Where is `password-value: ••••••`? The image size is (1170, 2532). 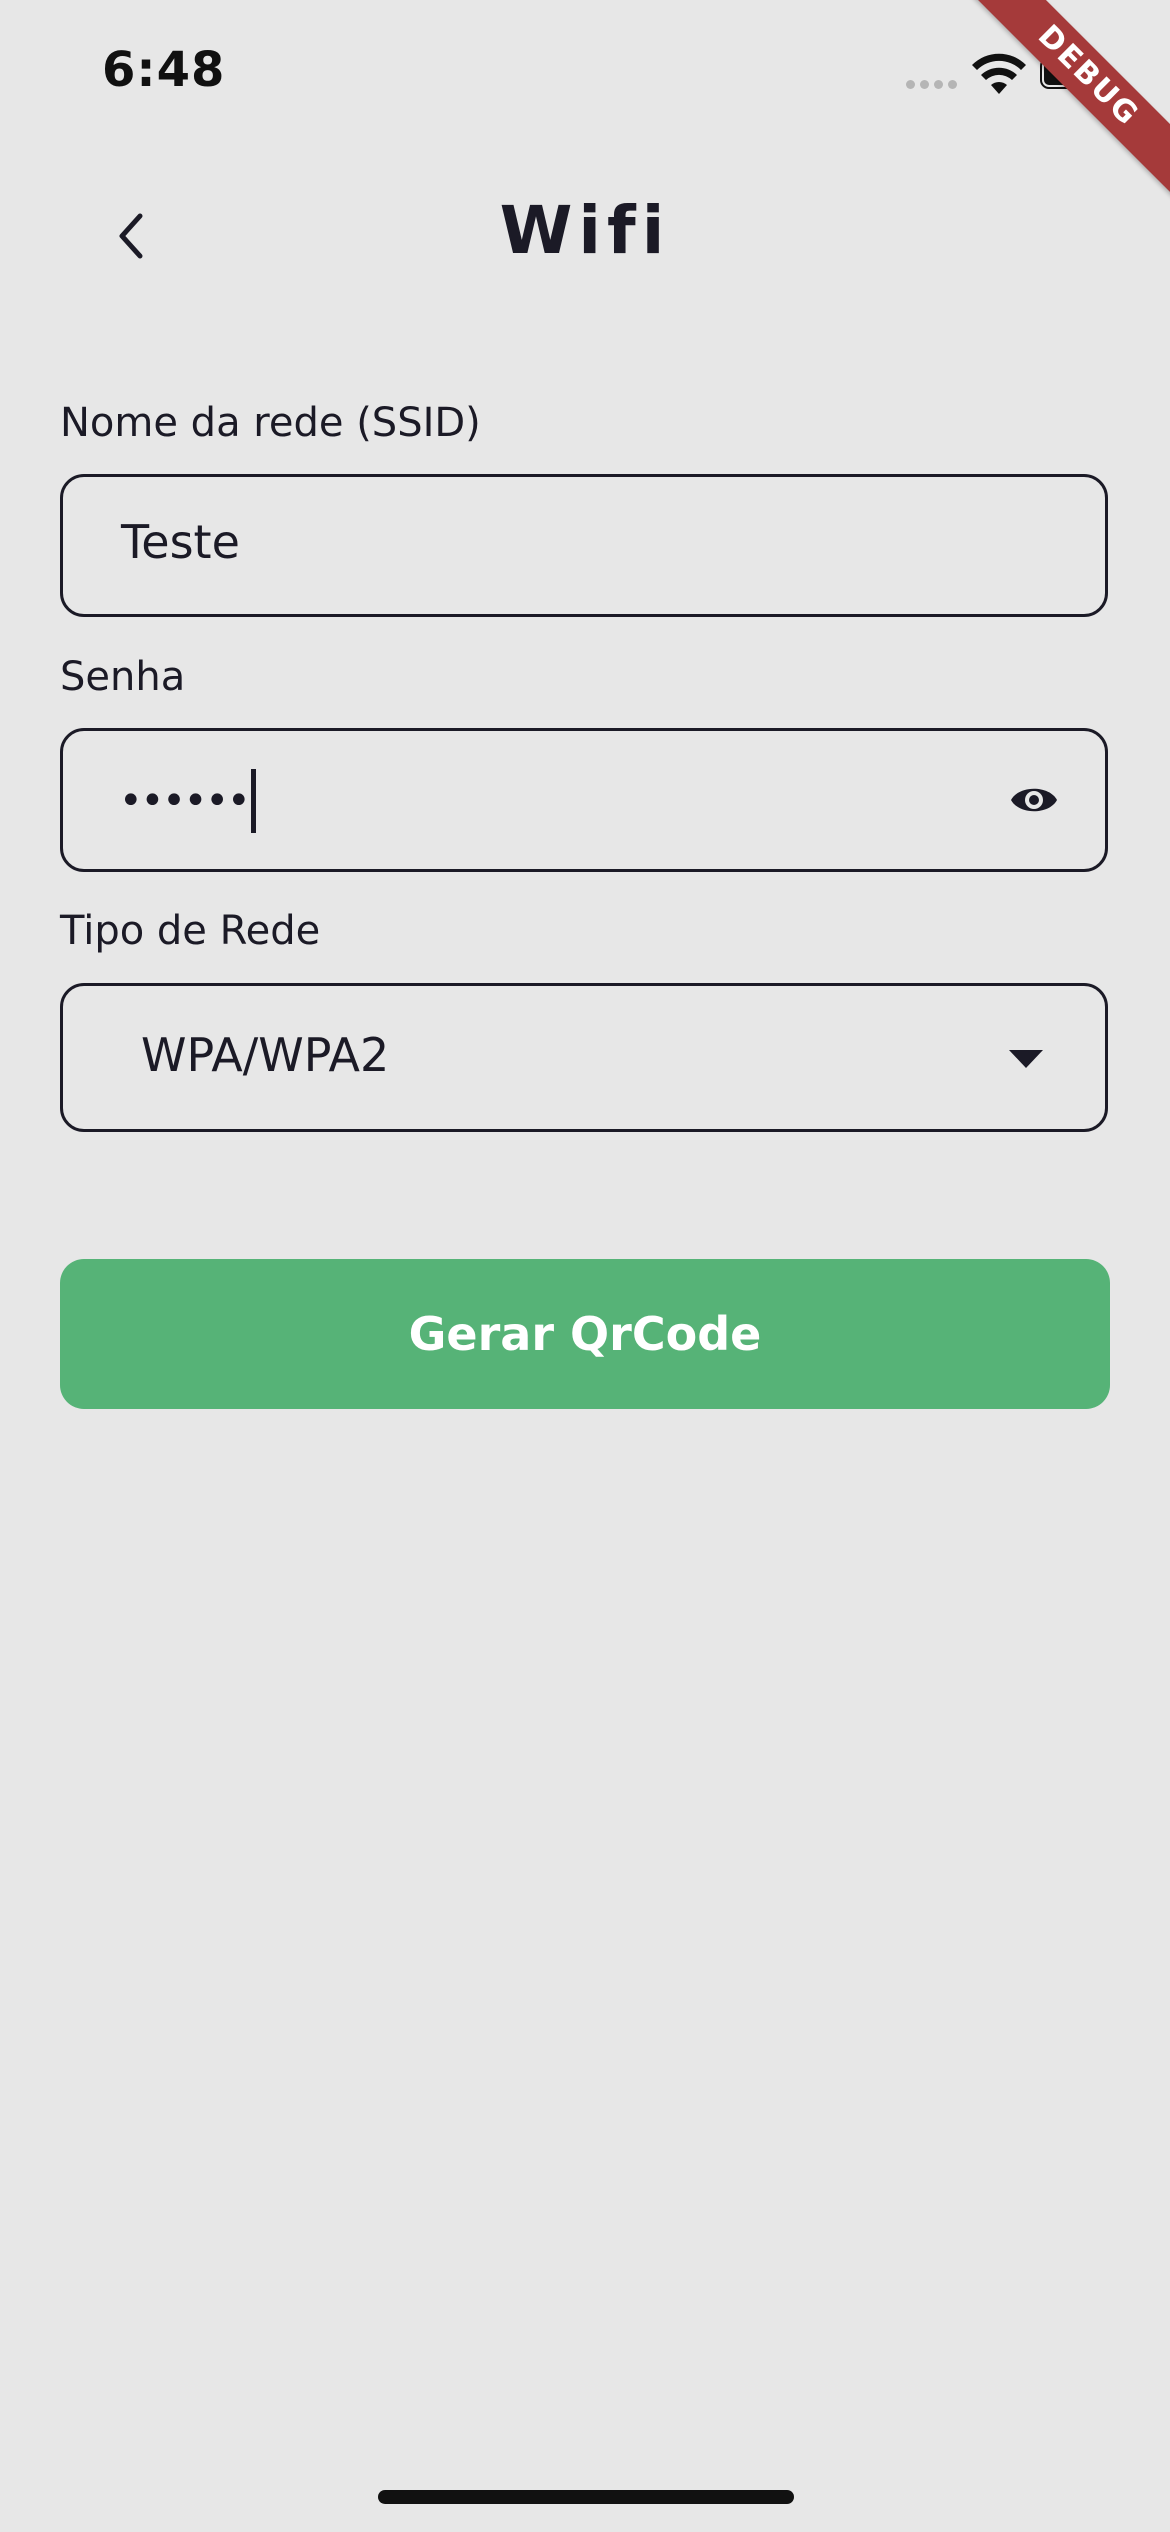 password-value: •••••• is located at coordinates (185, 801).